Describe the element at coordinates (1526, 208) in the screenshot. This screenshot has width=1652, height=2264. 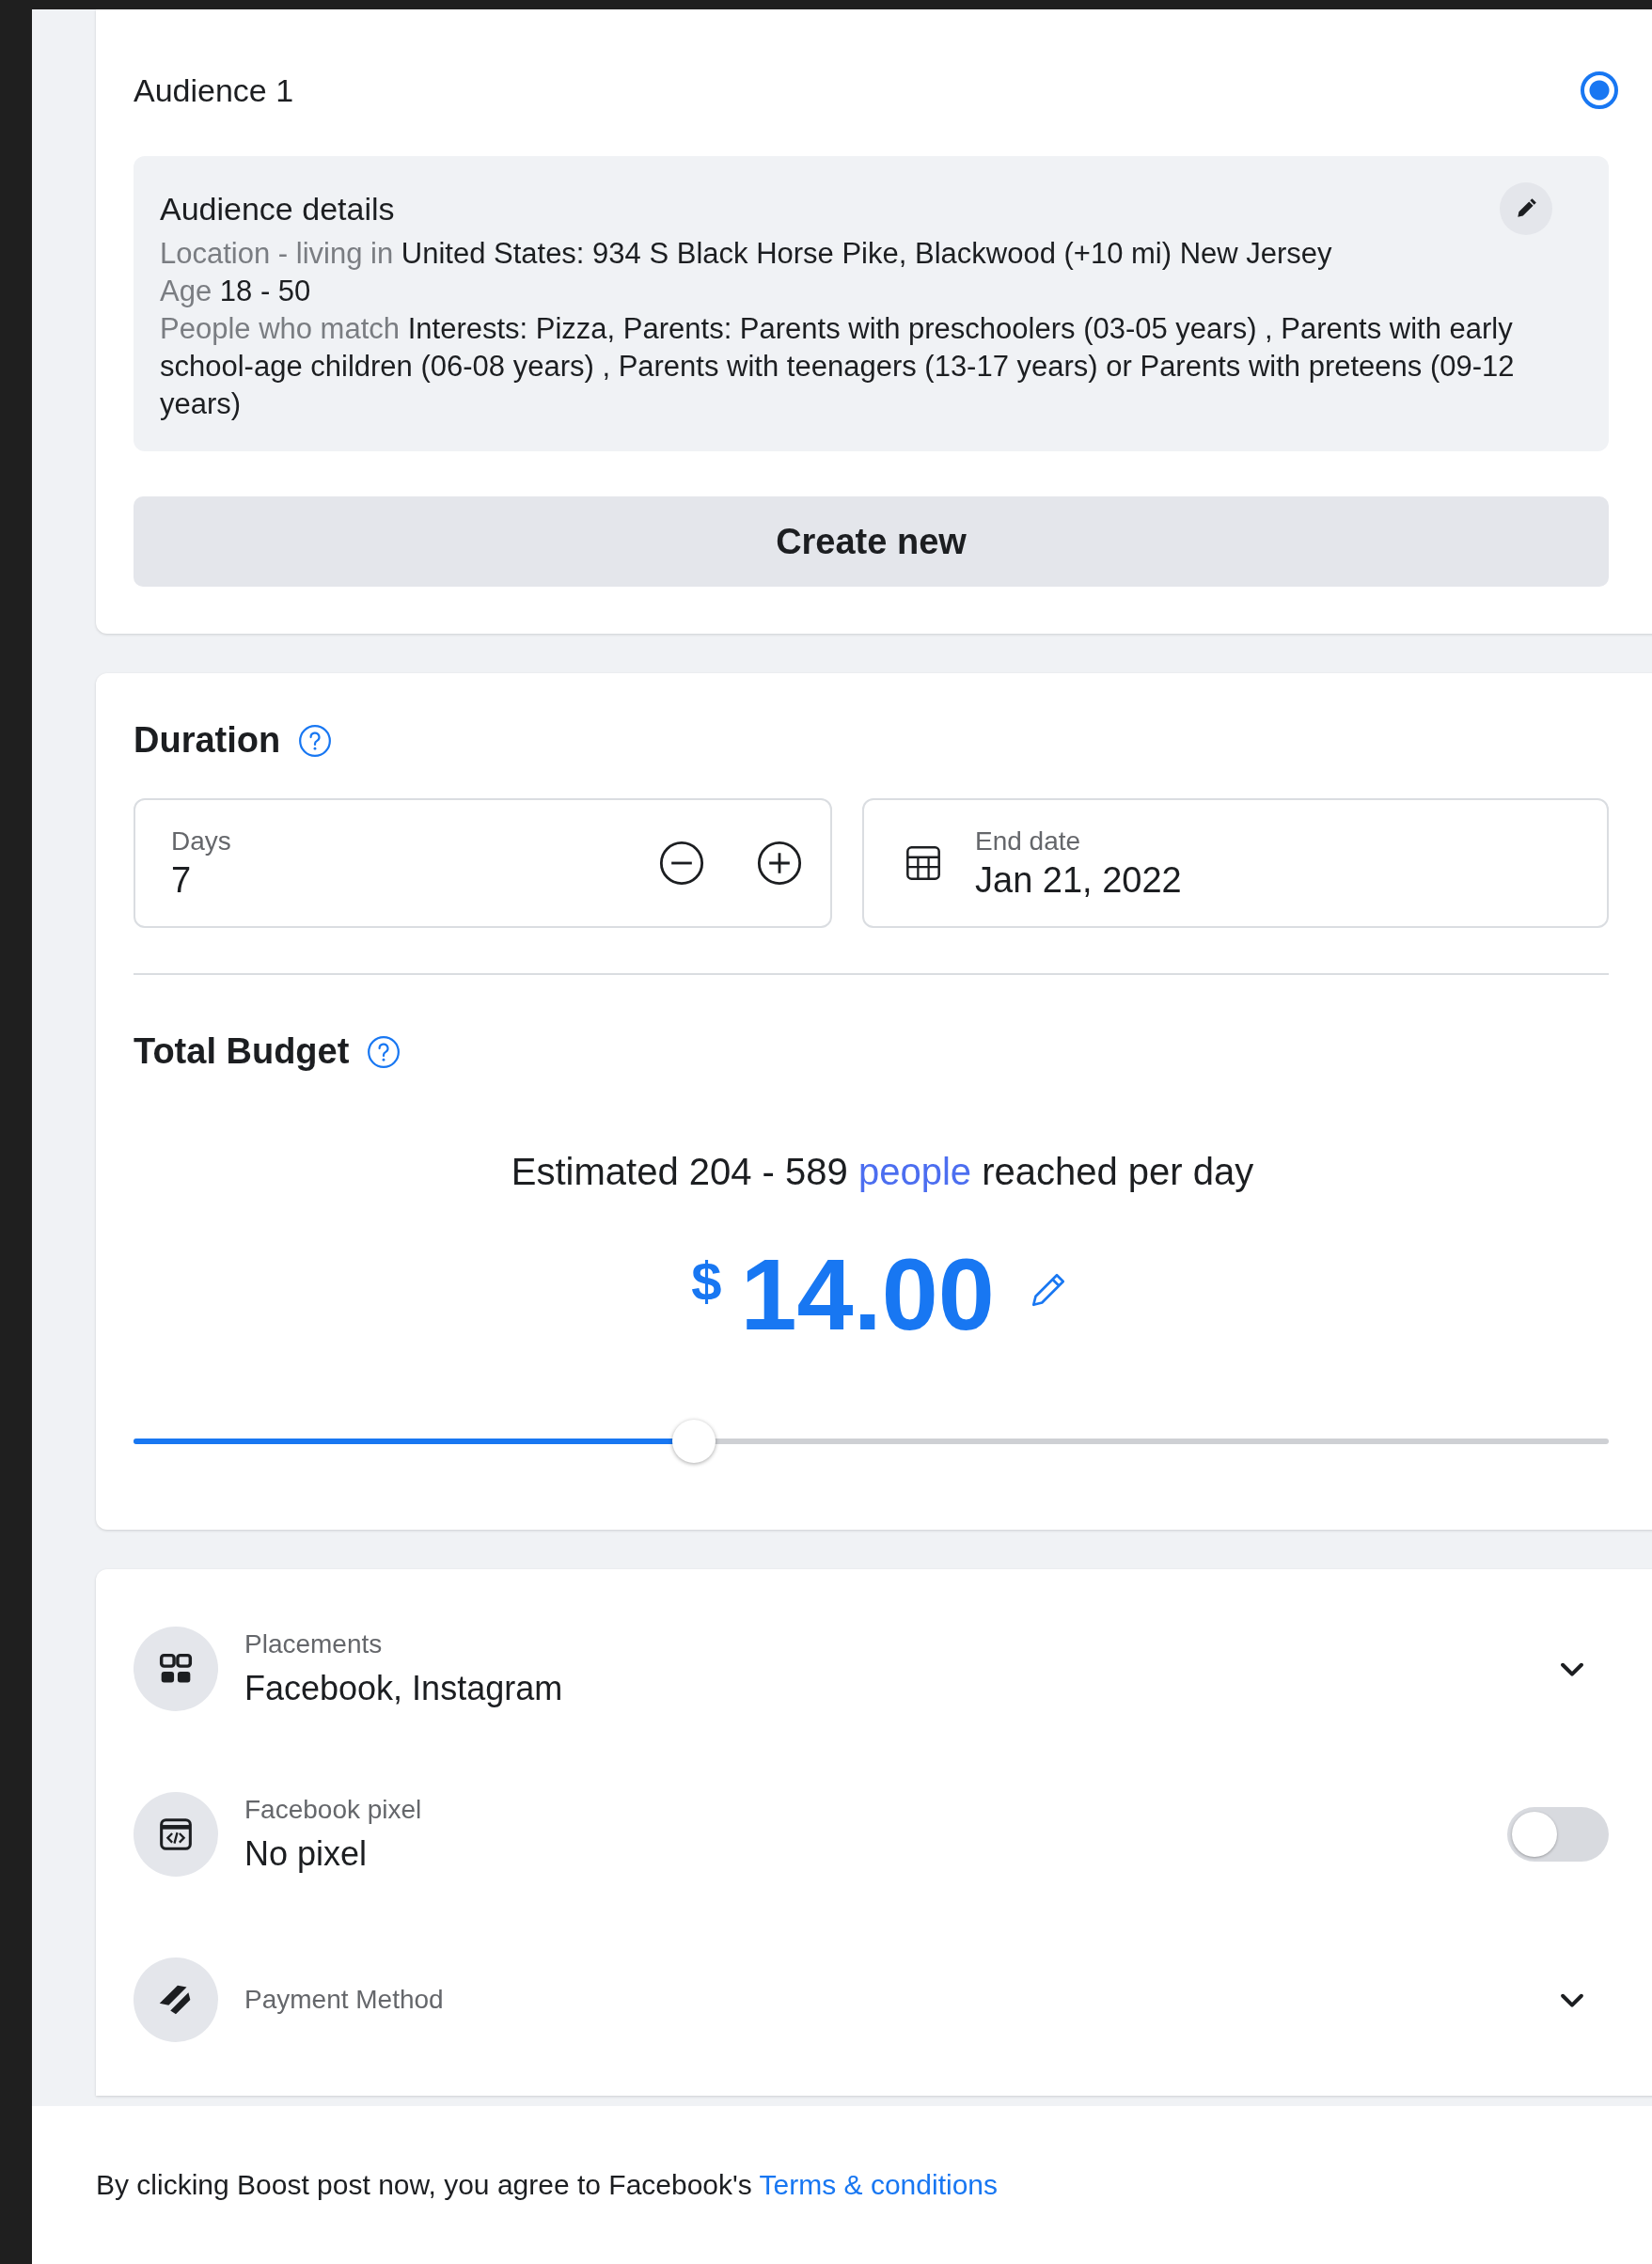
I see `edit-button` at that location.